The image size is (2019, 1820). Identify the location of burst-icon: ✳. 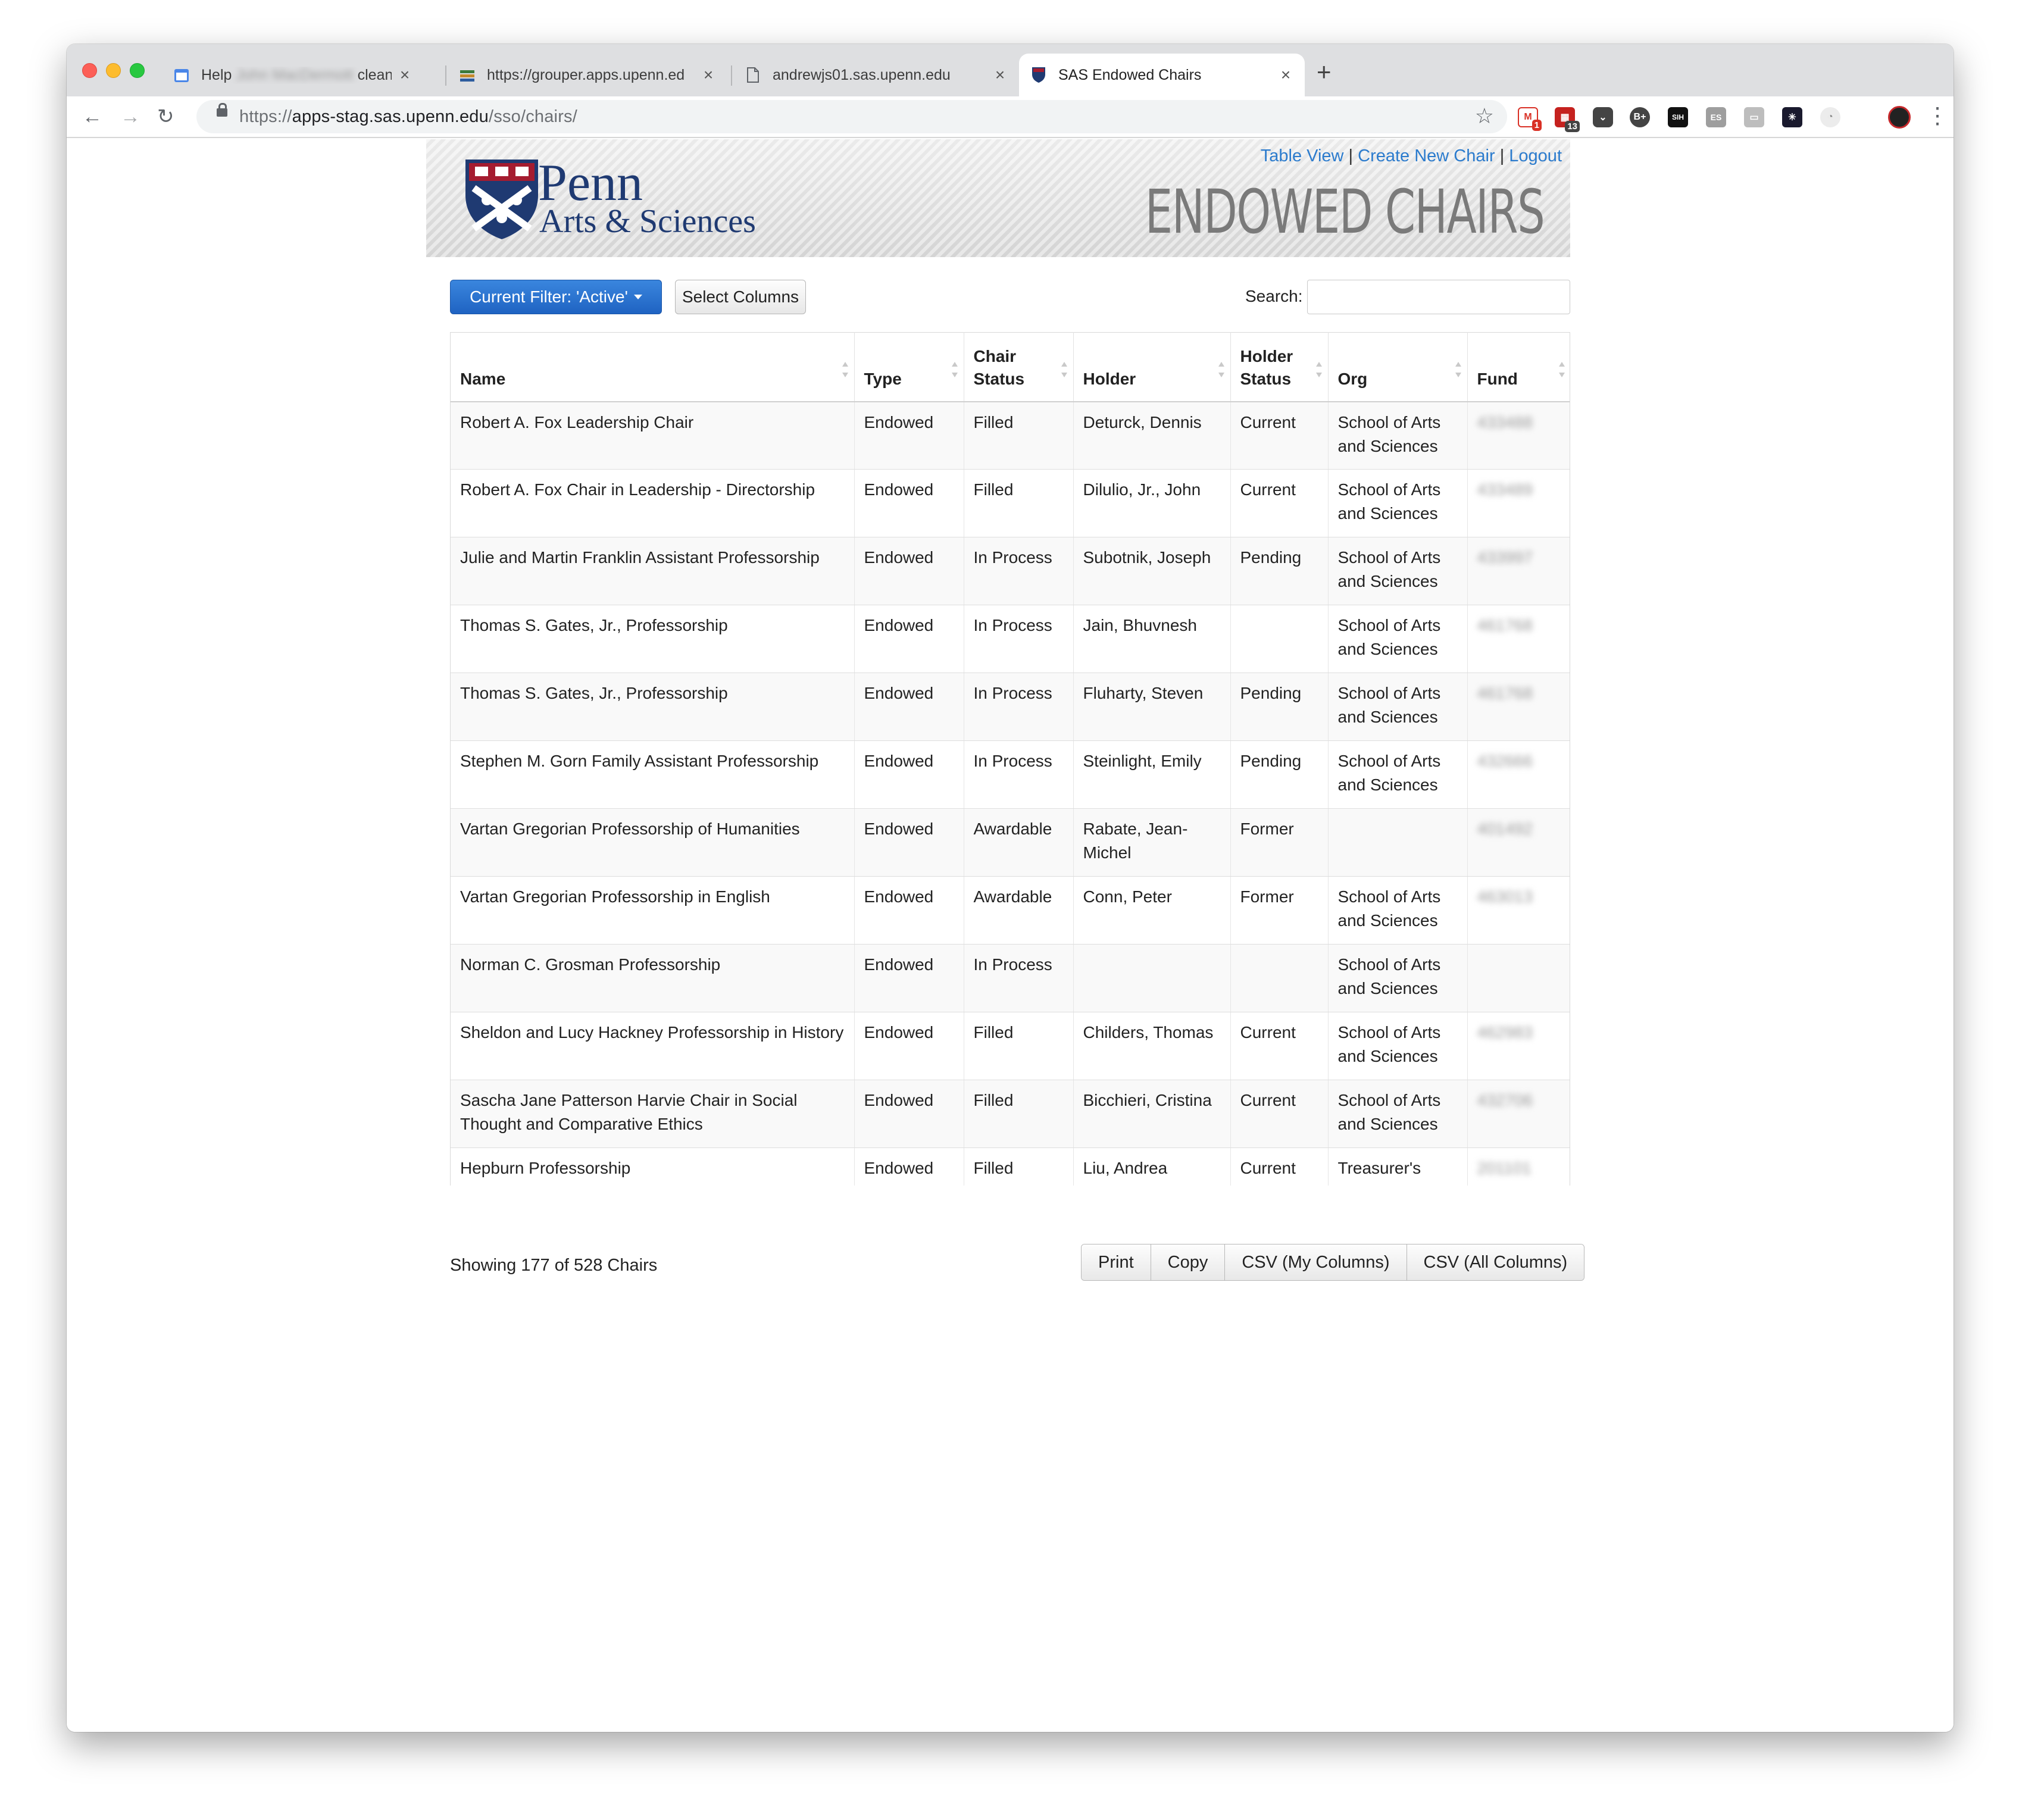
(1792, 117).